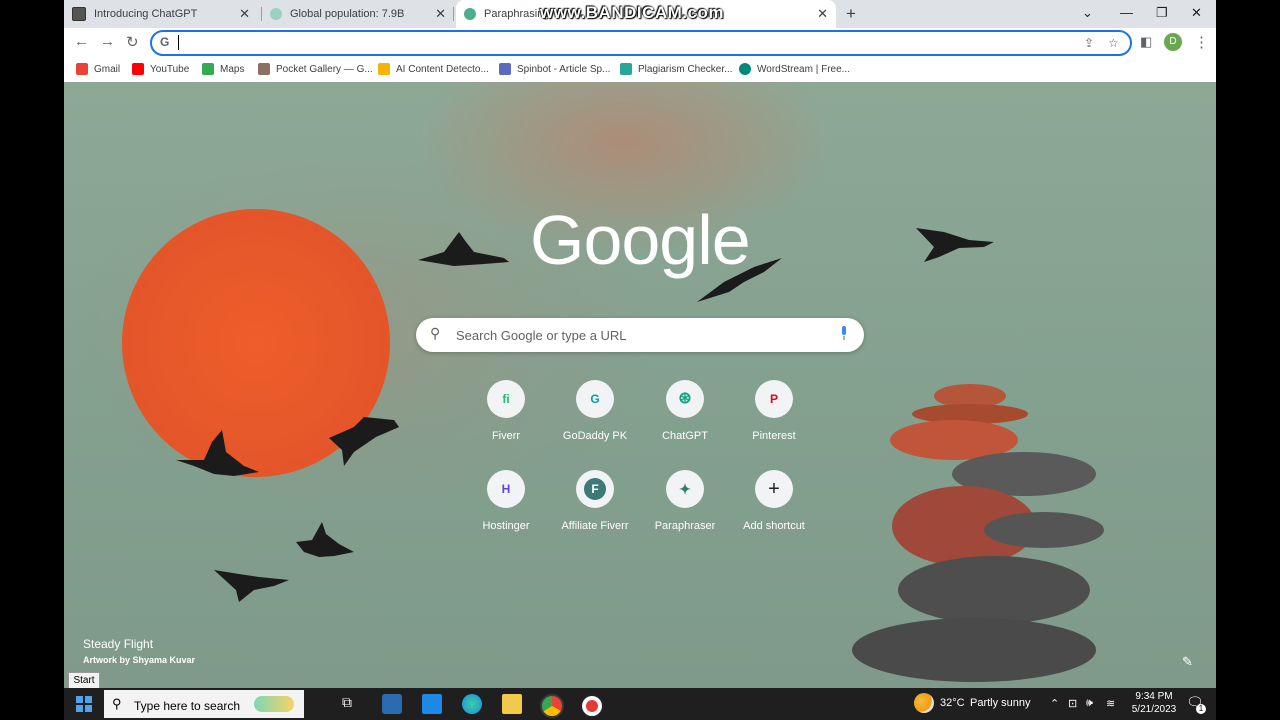 Image resolution: width=1280 pixels, height=720 pixels. What do you see at coordinates (274, 704) in the screenshot?
I see `search-highlight-image` at bounding box center [274, 704].